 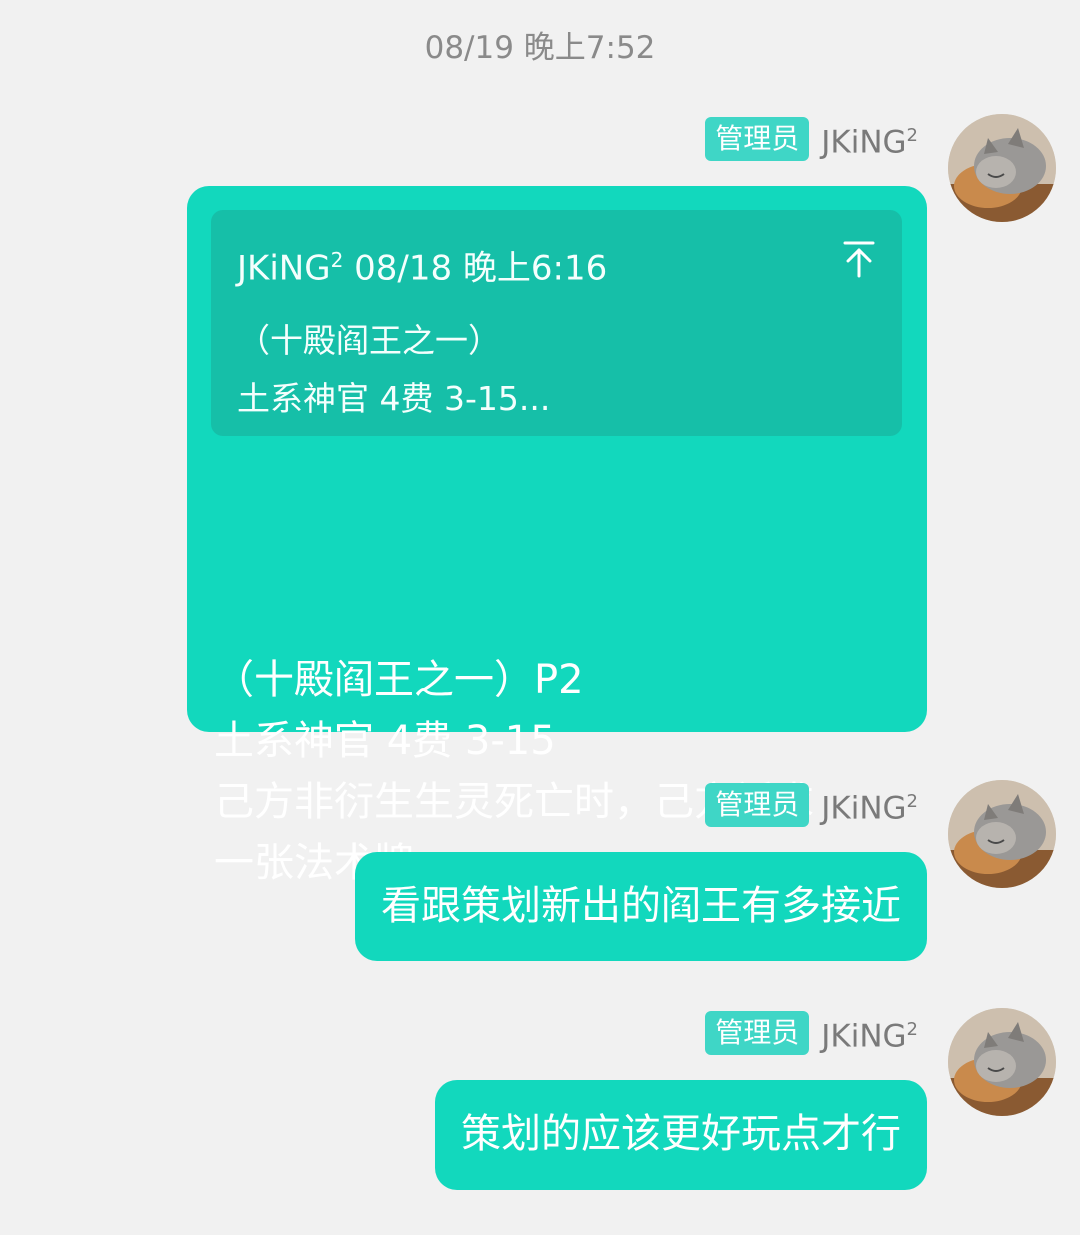 I want to click on quoted-message-header: JKiNG2 08/18 晚上6:16, so click(x=556, y=264).